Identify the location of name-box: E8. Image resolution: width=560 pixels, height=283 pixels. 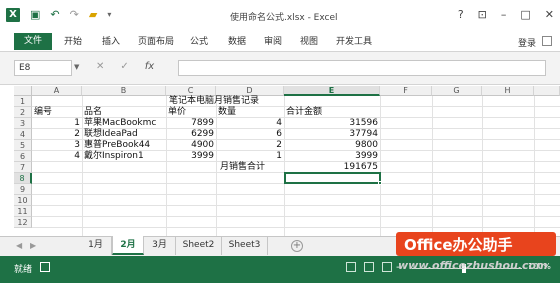
(43, 68).